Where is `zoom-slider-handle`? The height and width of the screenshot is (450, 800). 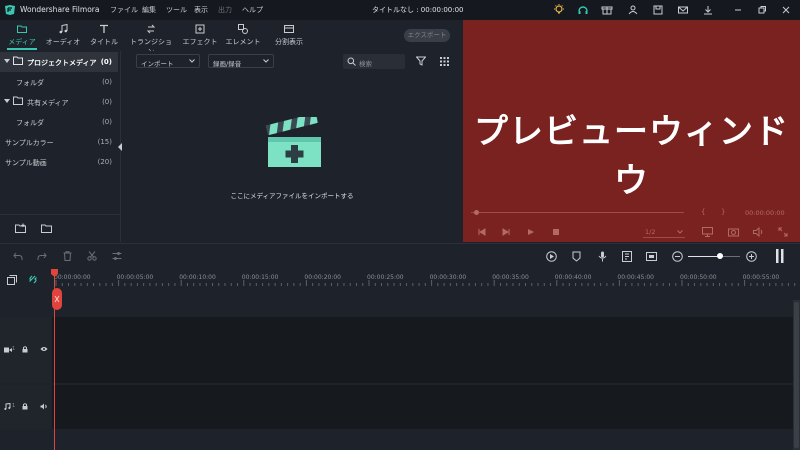 zoom-slider-handle is located at coordinates (720, 256).